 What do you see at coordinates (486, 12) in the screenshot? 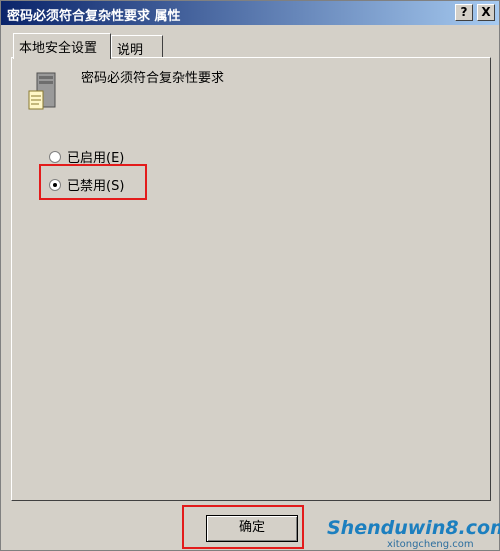
I see `close-button: X` at bounding box center [486, 12].